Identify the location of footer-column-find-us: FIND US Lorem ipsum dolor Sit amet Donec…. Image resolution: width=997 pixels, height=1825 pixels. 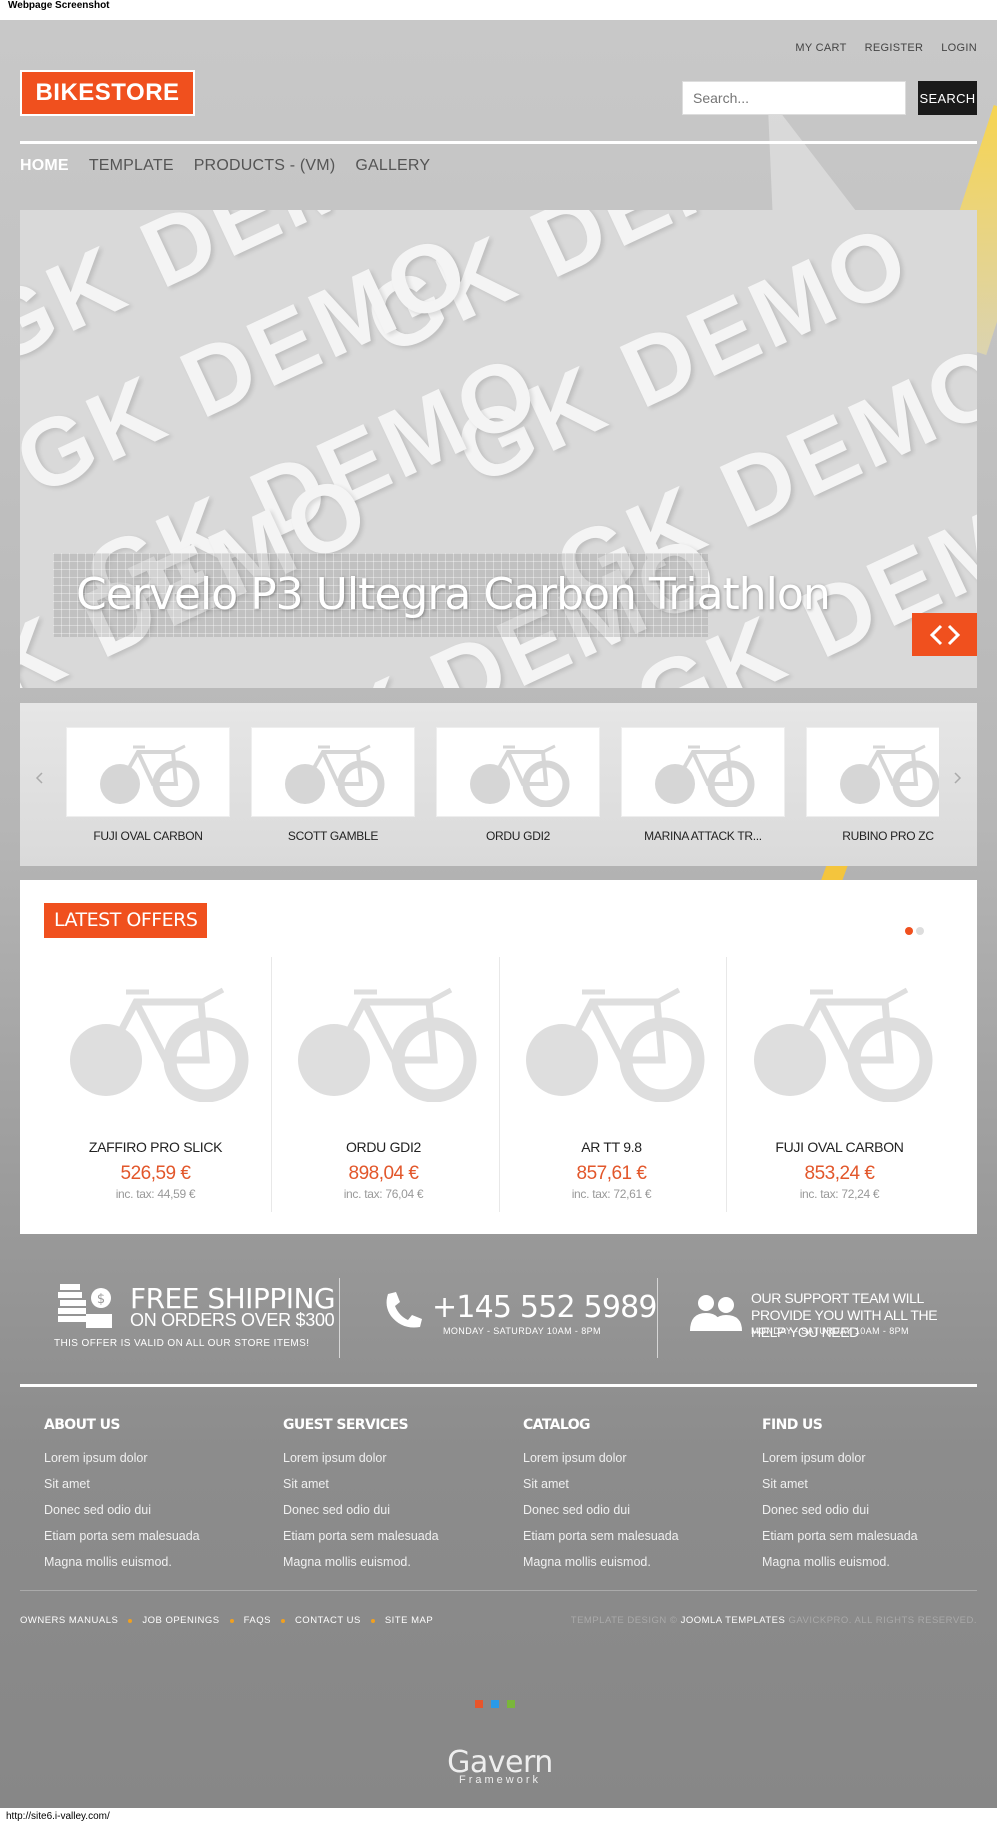
(872, 1499).